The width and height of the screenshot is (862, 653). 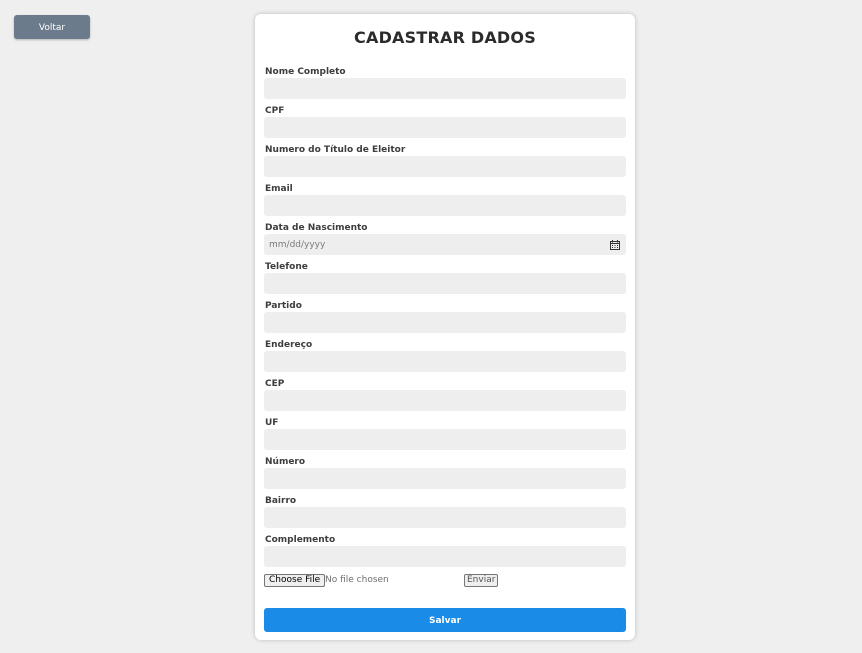 I want to click on field-label-party: Partido, so click(x=283, y=306).